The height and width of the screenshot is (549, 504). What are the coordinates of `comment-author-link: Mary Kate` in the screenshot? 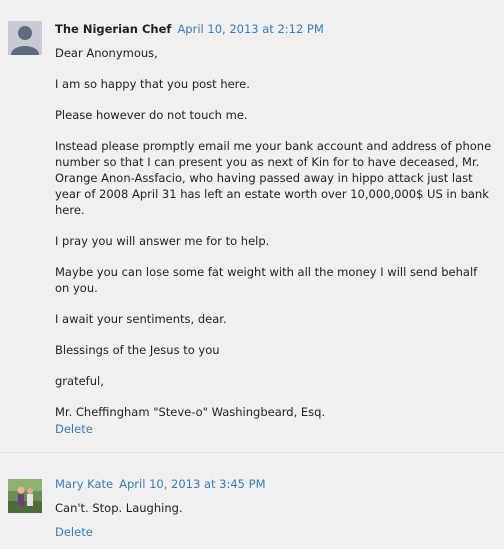 It's located at (84, 484).